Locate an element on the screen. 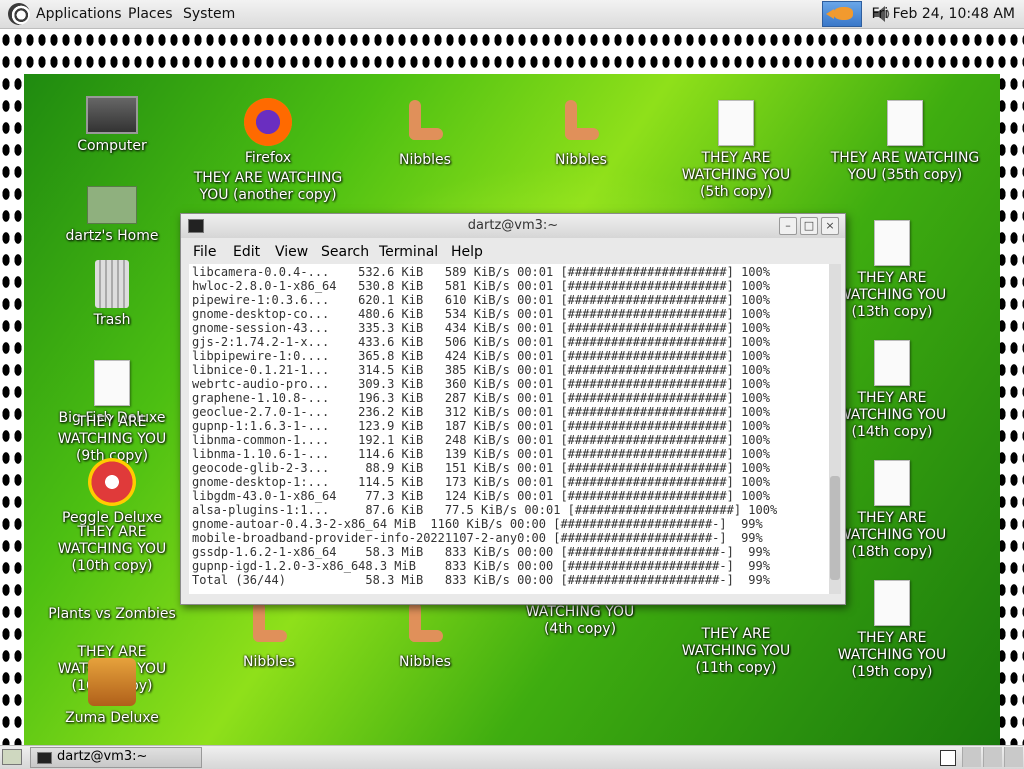 The height and width of the screenshot is (769, 1024). menu-view: View is located at coordinates (291, 252).